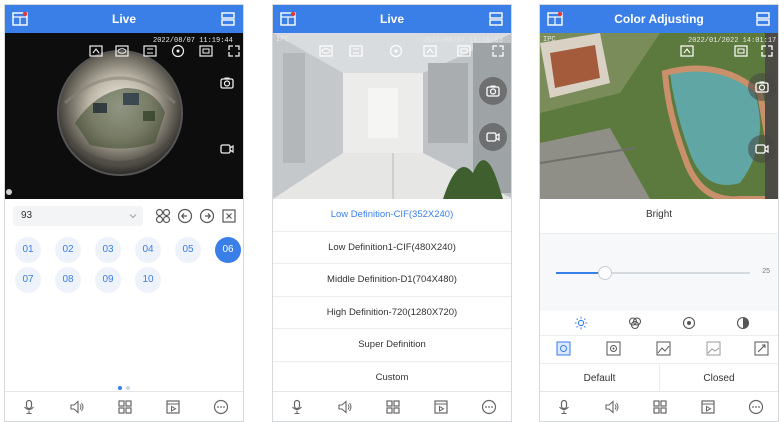  I want to click on video-view-yard: IPC 2022/01/2022 14:01:17, so click(659, 116).